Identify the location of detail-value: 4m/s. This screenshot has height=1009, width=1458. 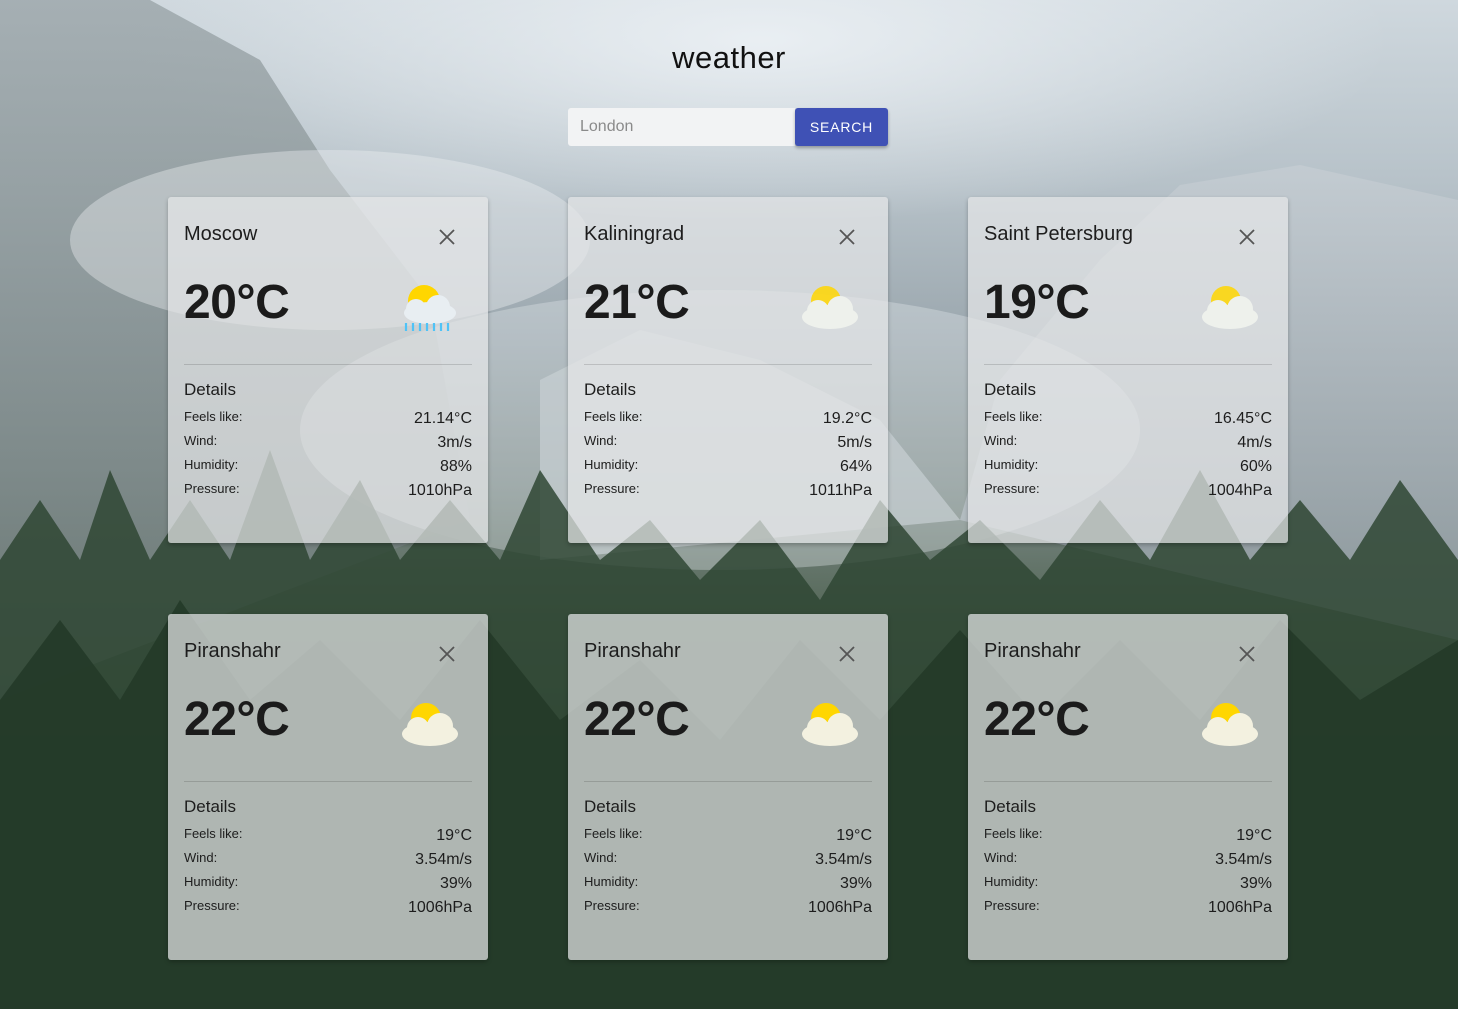
(1254, 442).